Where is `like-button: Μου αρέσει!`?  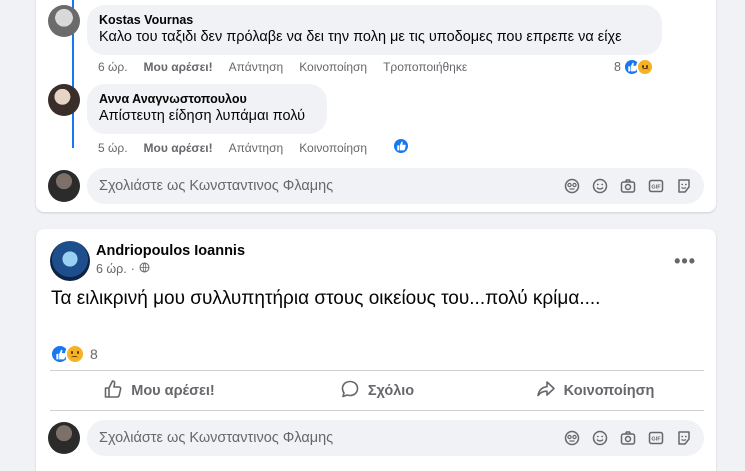
like-button: Μου αρέσει! is located at coordinates (159, 391).